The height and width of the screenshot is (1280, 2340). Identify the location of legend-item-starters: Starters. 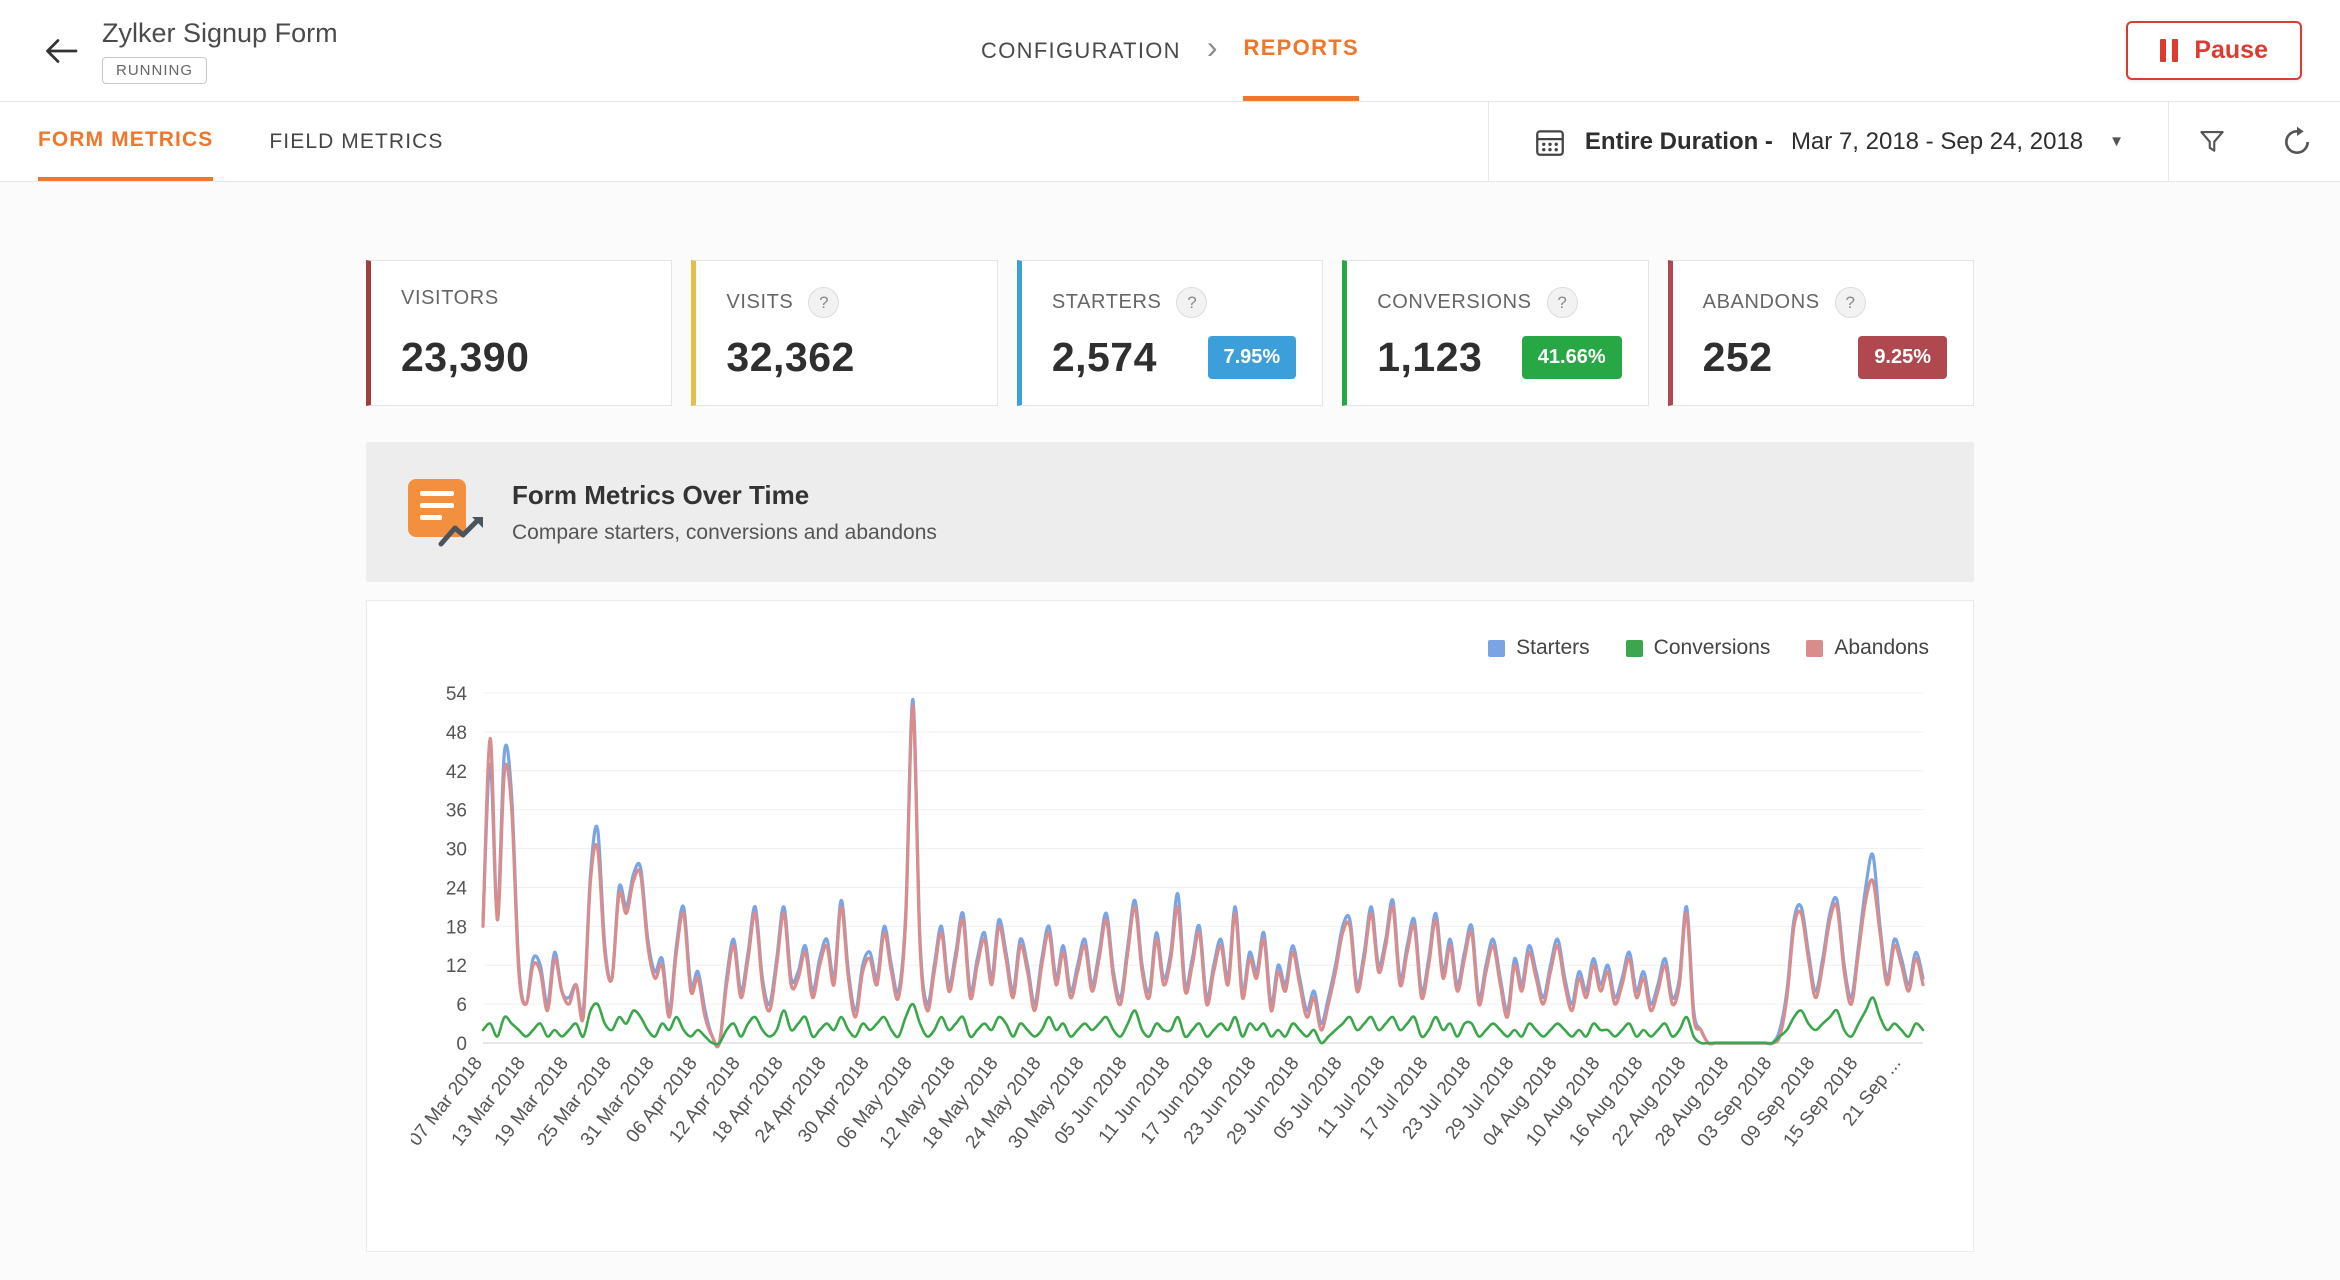
(1539, 648).